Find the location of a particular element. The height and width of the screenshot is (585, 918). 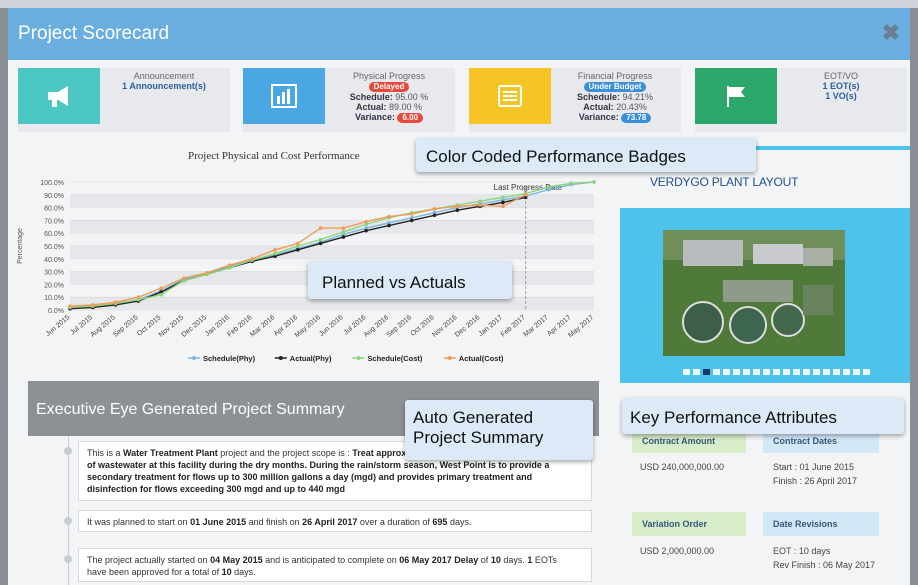

physical-status-badge: Delayed is located at coordinates (389, 87).